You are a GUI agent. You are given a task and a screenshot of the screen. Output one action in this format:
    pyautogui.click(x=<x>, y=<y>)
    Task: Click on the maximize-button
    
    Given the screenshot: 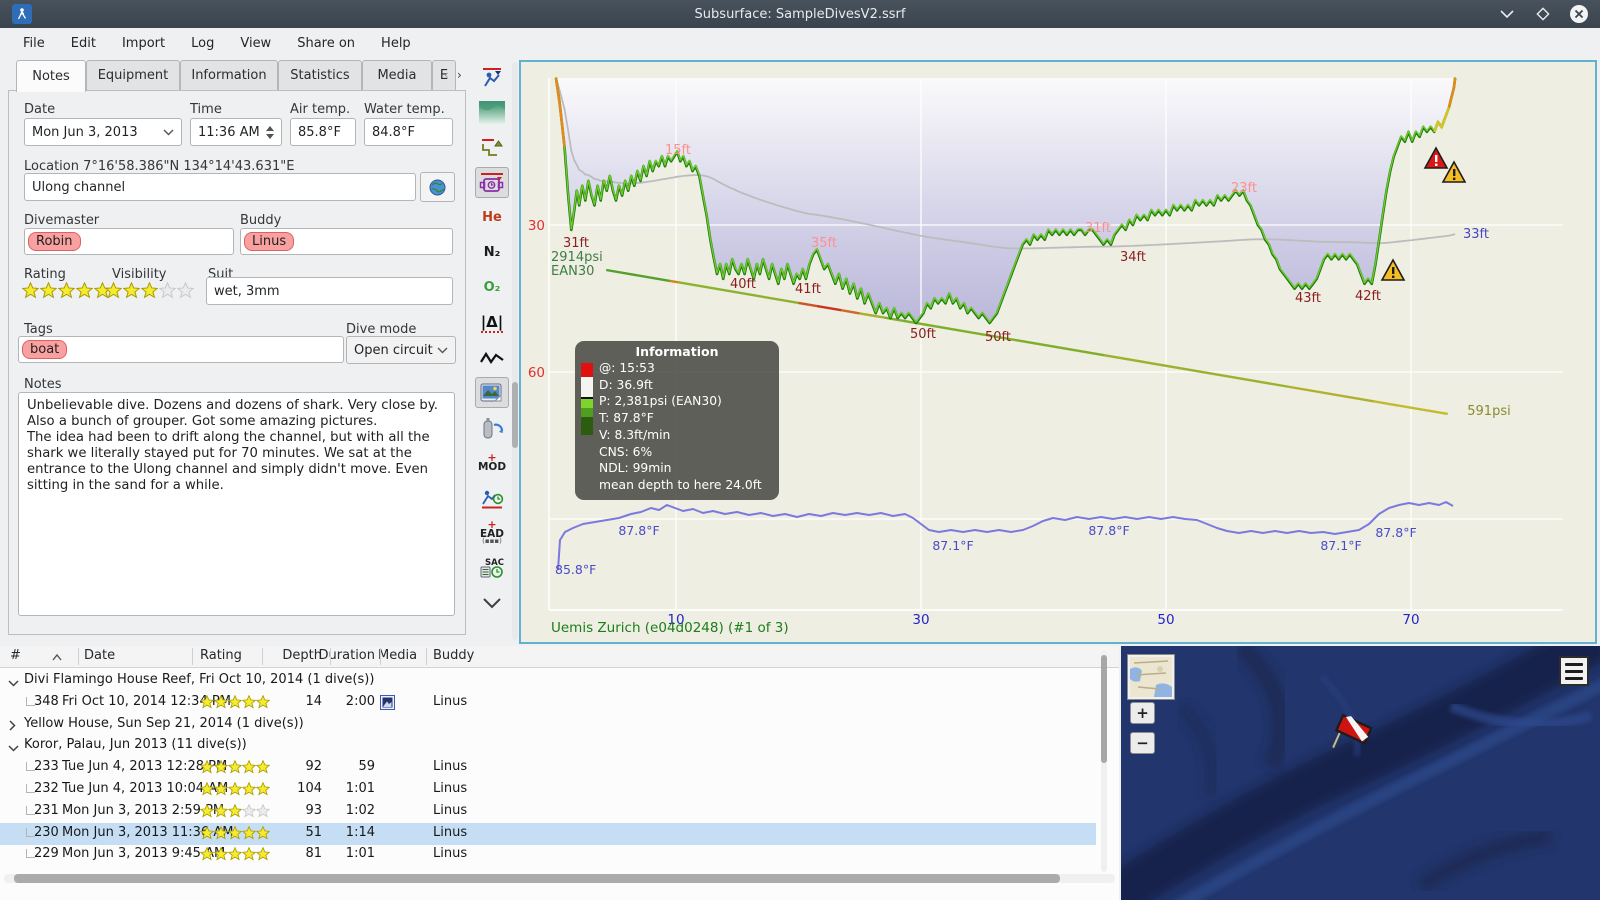 What is the action you would take?
    pyautogui.click(x=1543, y=14)
    